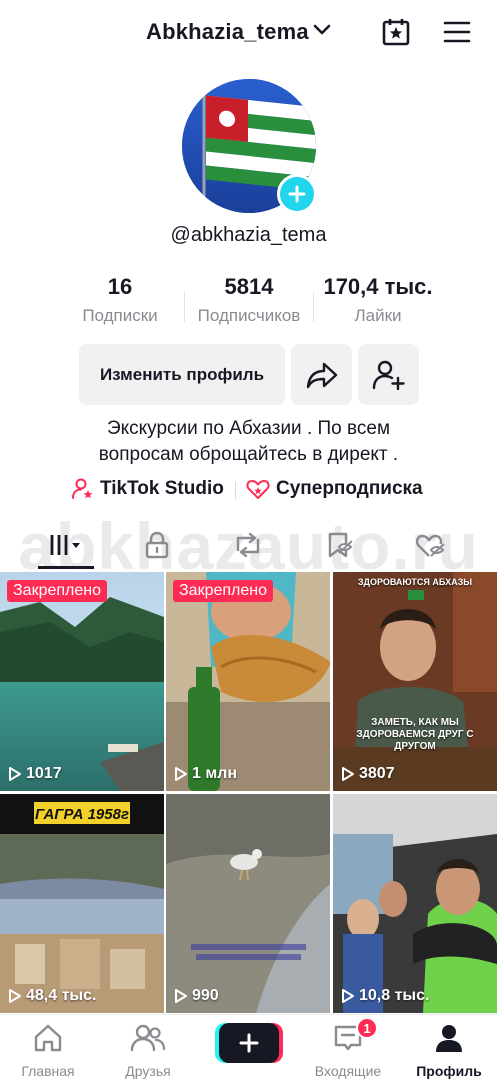 The image size is (497, 1080). Describe the element at coordinates (348, 1071) in the screenshot. I see `nav-inbox-label: Входящие` at that location.